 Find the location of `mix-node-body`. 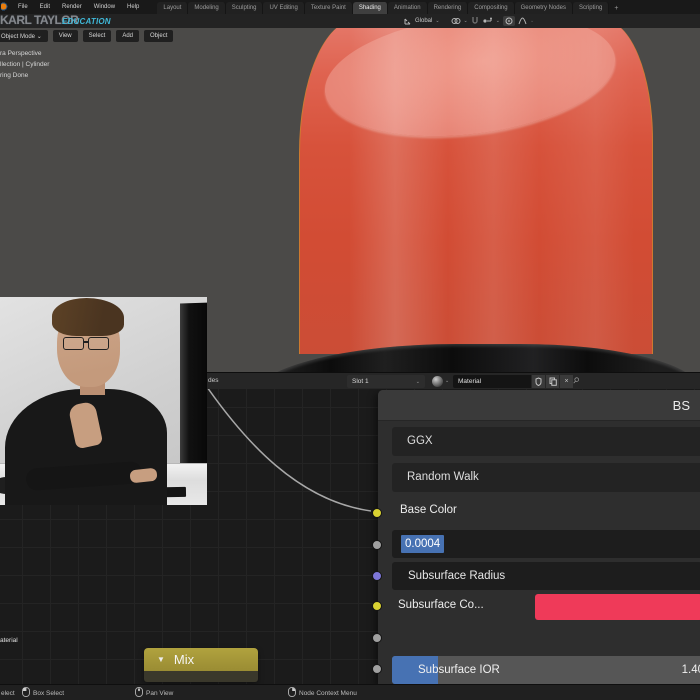

mix-node-body is located at coordinates (201, 676).